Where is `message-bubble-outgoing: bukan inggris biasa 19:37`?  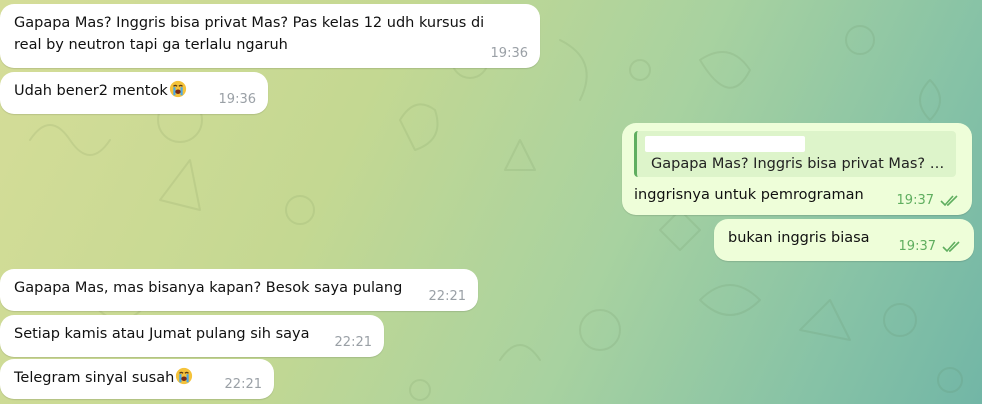 message-bubble-outgoing: bukan inggris biasa 19:37 is located at coordinates (844, 240).